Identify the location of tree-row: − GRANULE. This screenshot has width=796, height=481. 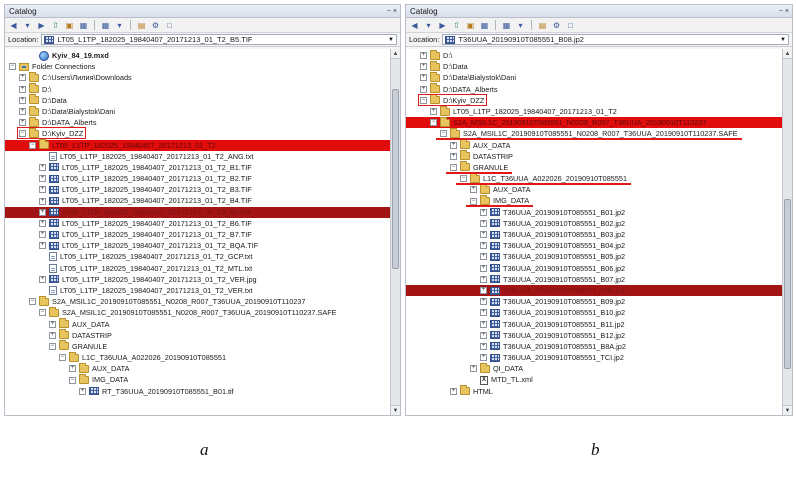
(197, 346).